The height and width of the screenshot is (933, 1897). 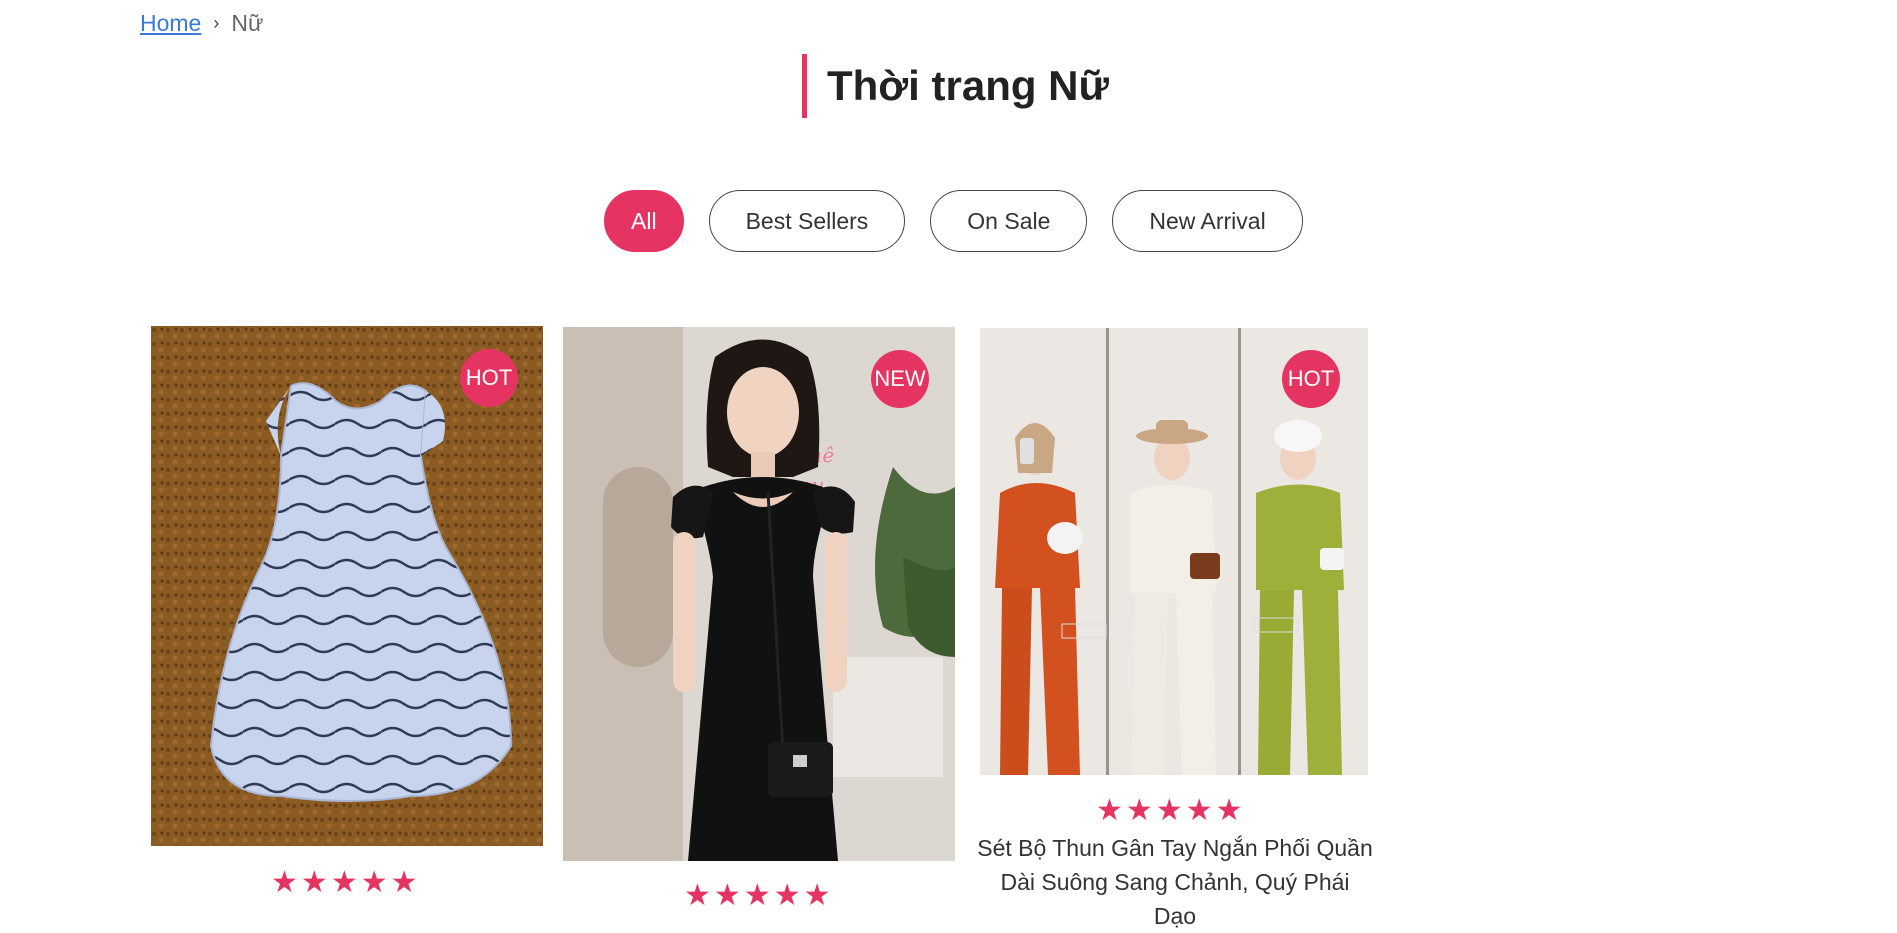 I want to click on filter-all: All, so click(x=644, y=221).